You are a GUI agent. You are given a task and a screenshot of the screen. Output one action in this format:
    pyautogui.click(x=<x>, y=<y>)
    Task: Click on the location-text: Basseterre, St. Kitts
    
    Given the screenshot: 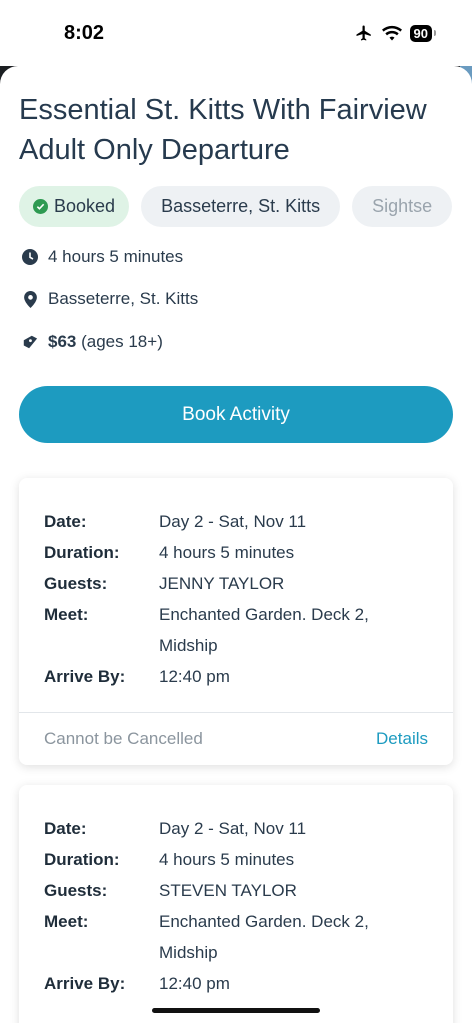 What is the action you would take?
    pyautogui.click(x=123, y=298)
    